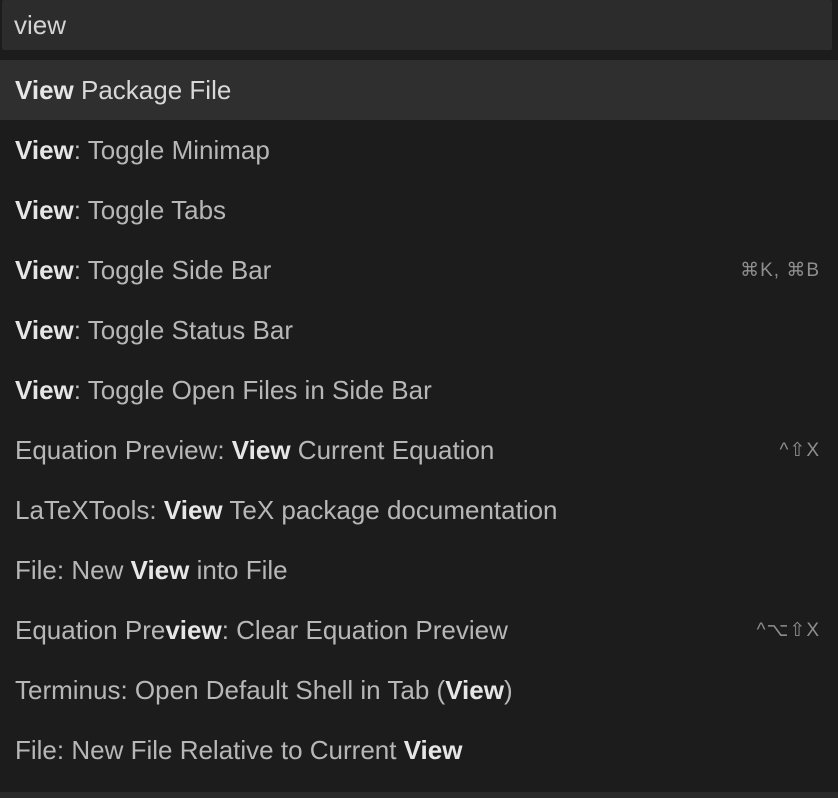 This screenshot has width=838, height=798. I want to click on item-label: File: New File Relative to Current View, so click(417, 750).